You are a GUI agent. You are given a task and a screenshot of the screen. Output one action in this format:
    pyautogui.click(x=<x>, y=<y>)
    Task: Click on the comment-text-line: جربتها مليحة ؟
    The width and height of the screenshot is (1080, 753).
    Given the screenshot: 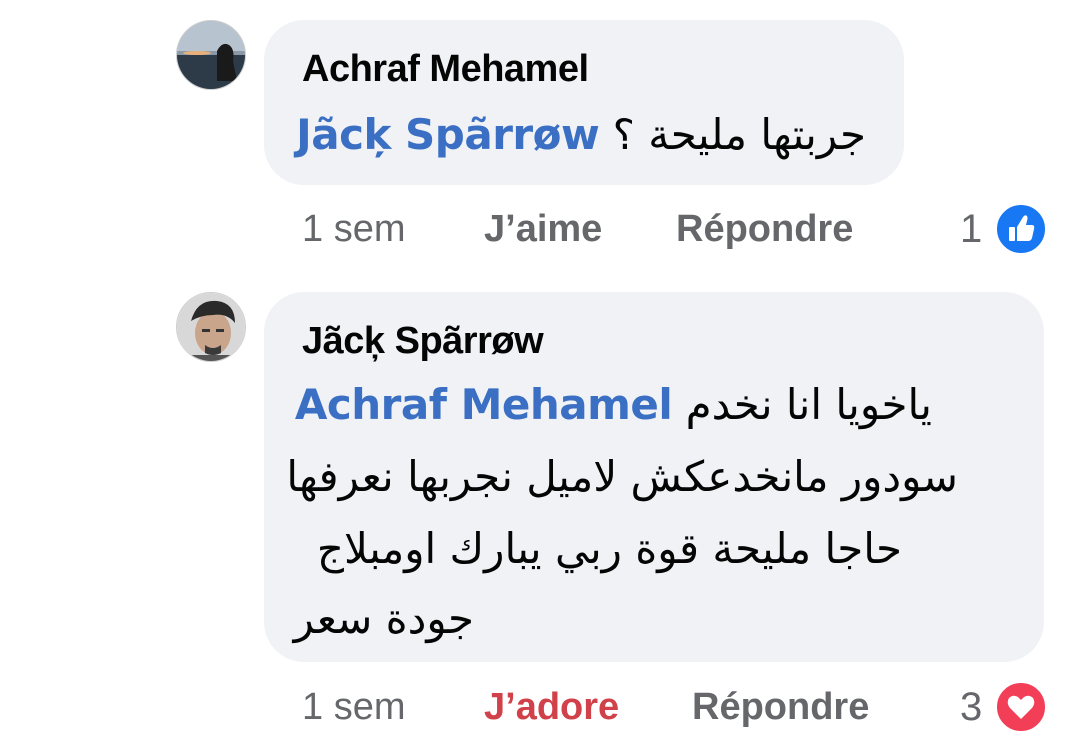 What is the action you would take?
    pyautogui.click(x=739, y=134)
    